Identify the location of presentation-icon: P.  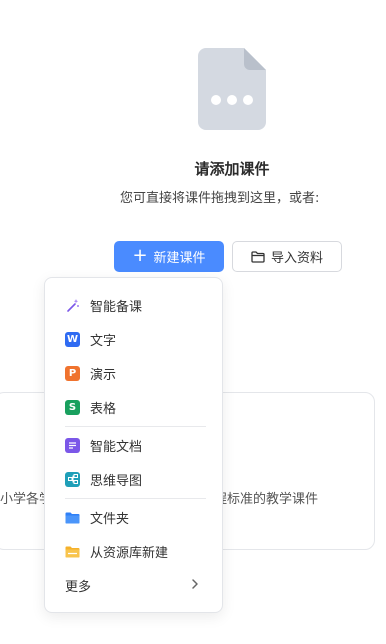
(72, 373).